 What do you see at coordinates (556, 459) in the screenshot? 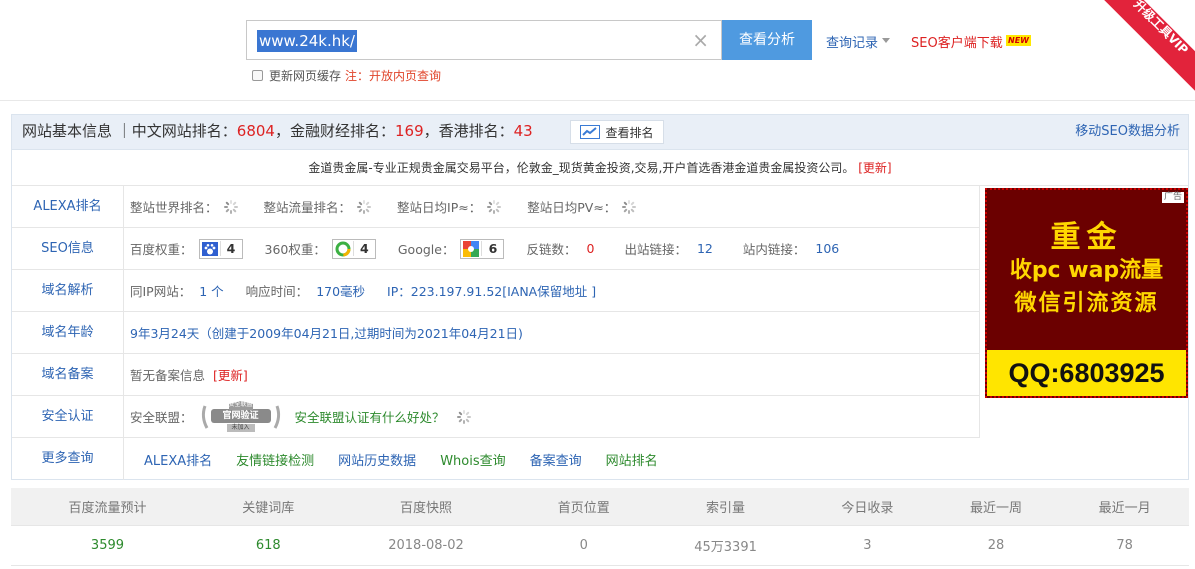
I see `more-link-icp: 备案查询` at bounding box center [556, 459].